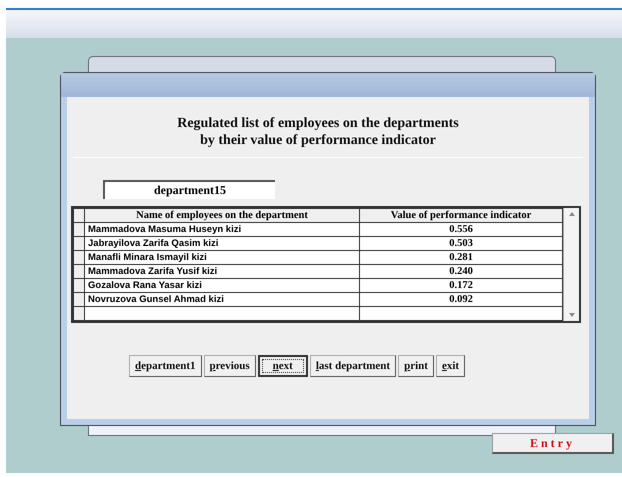 The height and width of the screenshot is (477, 622). What do you see at coordinates (461, 271) in the screenshot?
I see `table-cell: 0.240` at bounding box center [461, 271].